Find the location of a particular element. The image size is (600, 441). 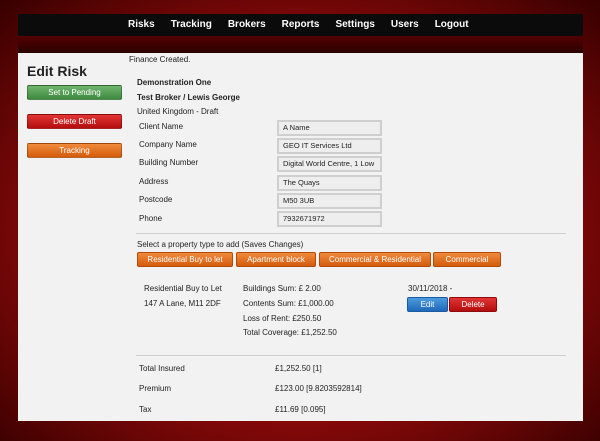

property-address: 147 A Lane, M11 2DF is located at coordinates (182, 303).